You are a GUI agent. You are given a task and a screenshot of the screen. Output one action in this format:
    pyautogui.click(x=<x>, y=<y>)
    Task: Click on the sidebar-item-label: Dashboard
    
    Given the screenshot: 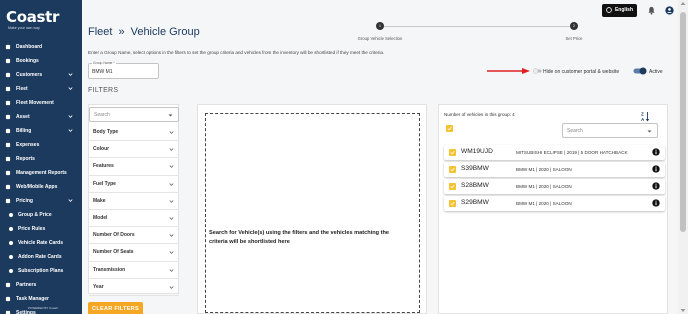 What is the action you would take?
    pyautogui.click(x=29, y=47)
    